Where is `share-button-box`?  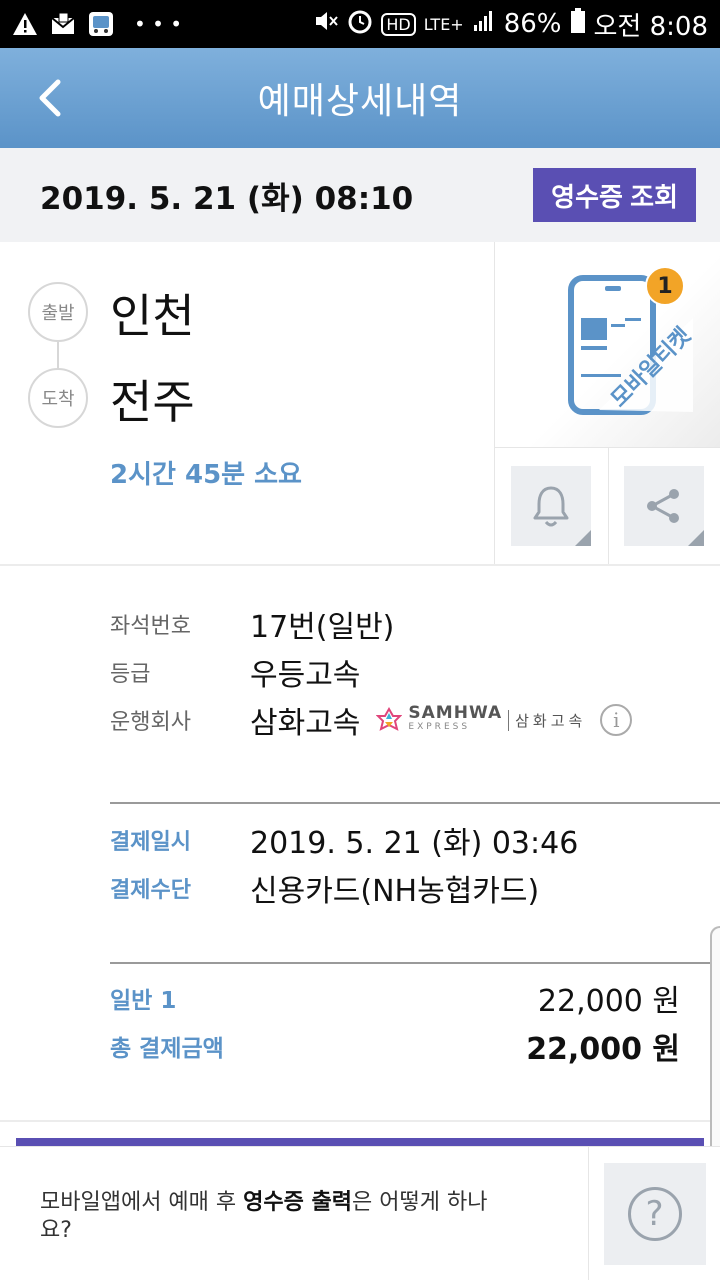
share-button-box is located at coordinates (664, 506).